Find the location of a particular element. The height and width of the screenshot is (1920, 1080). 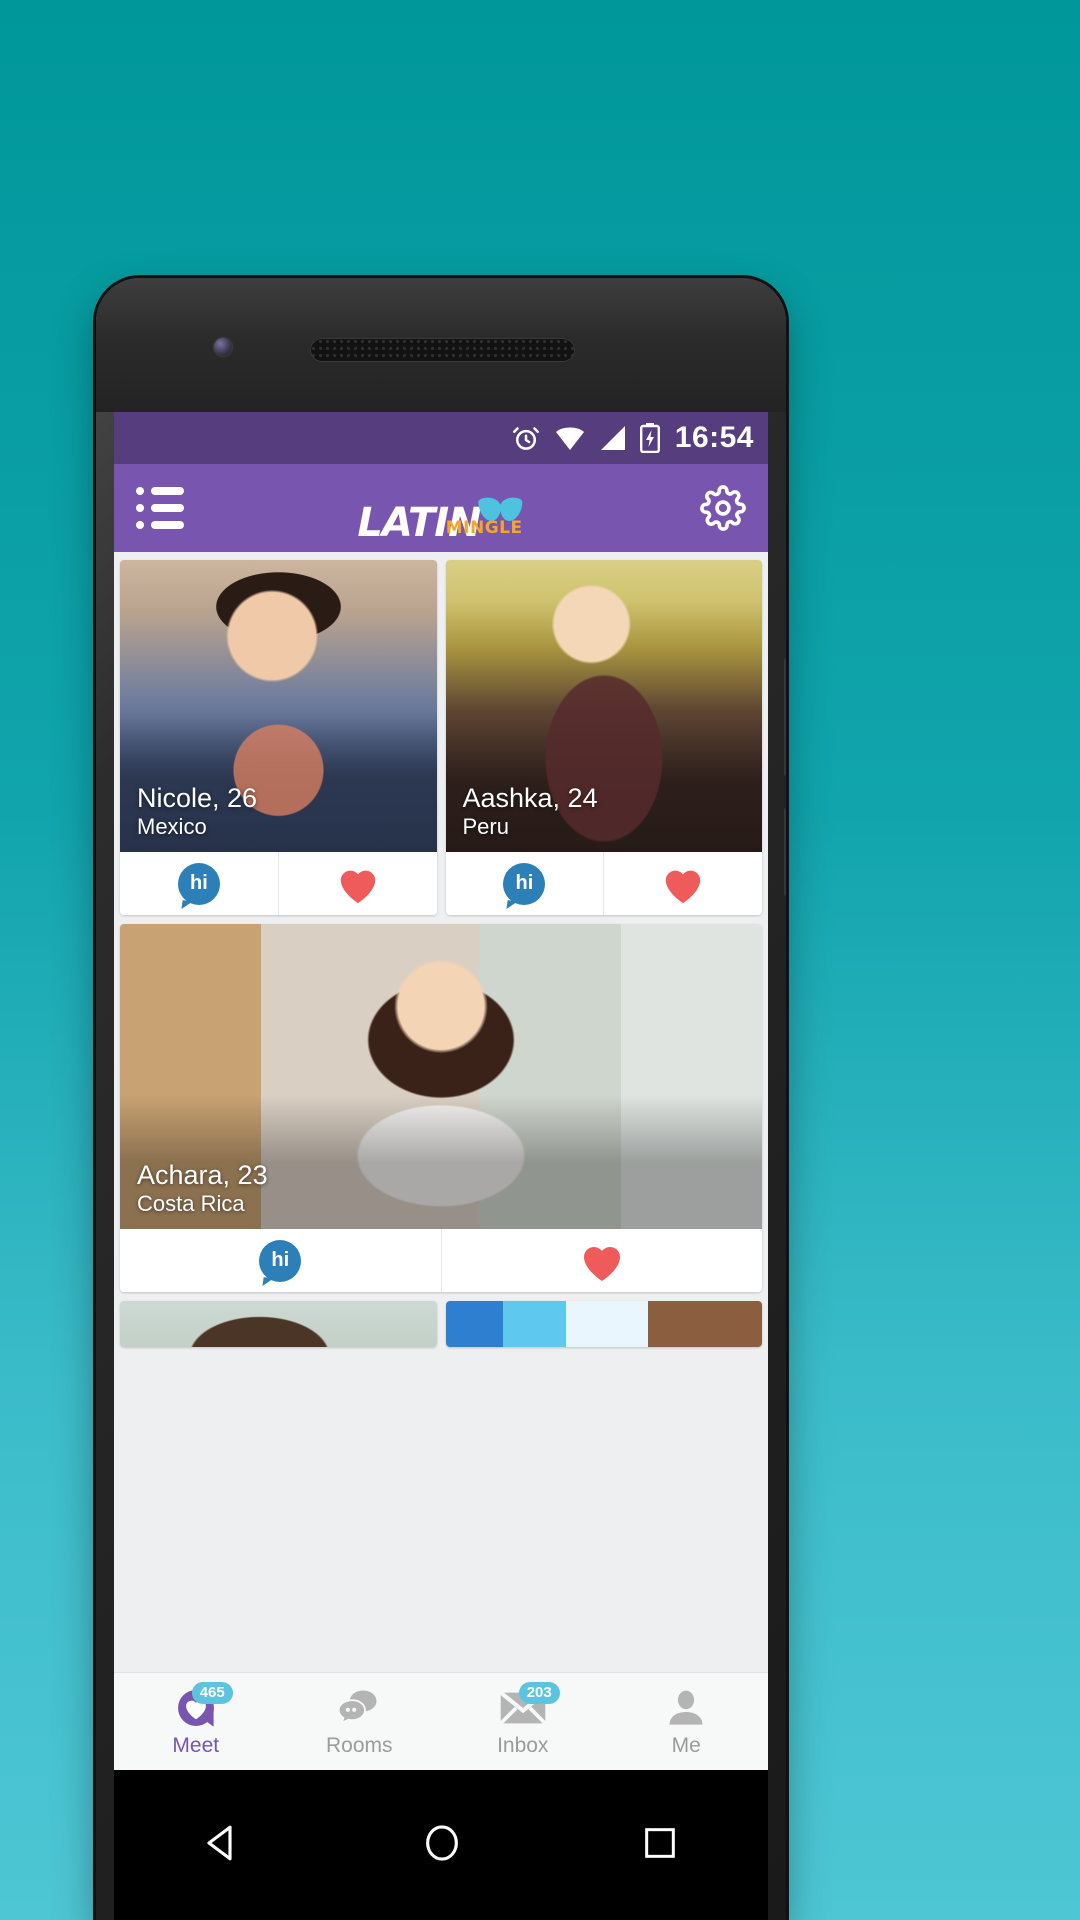

wifi-icon is located at coordinates (570, 438).